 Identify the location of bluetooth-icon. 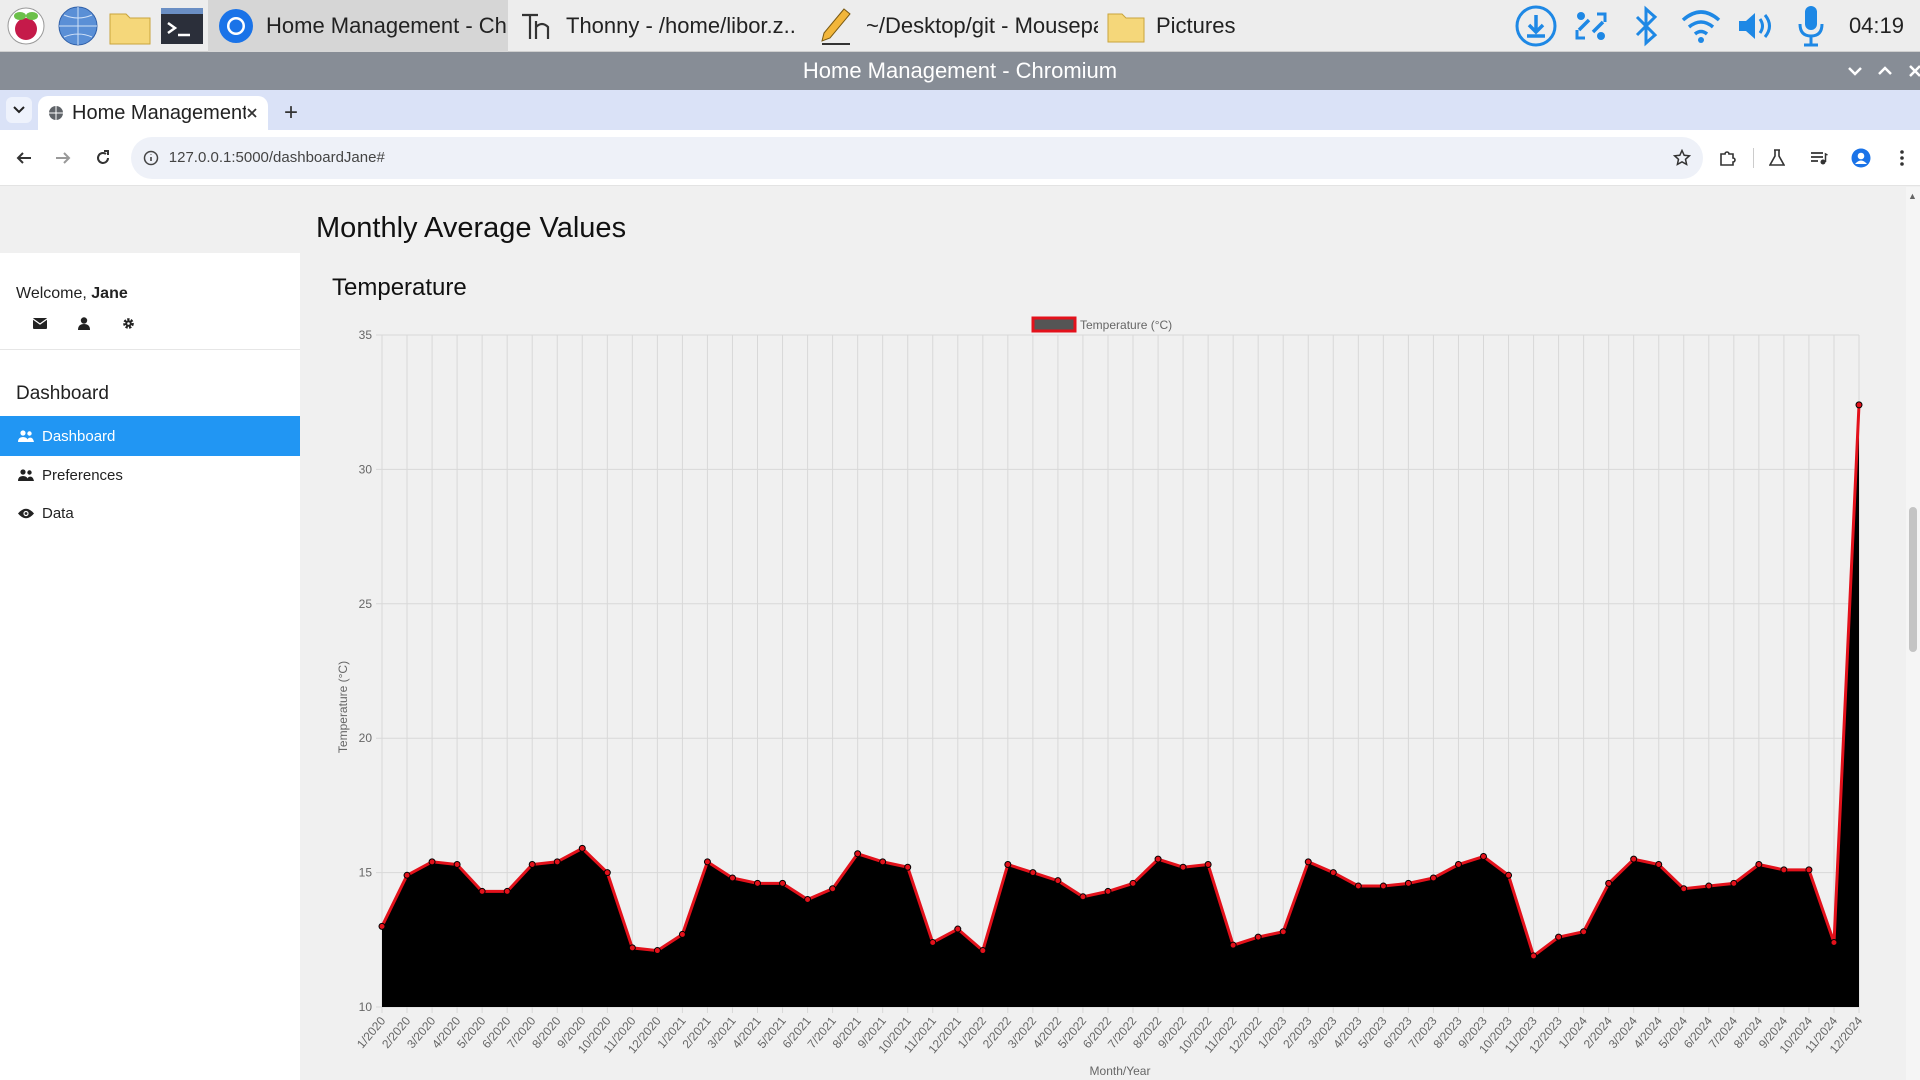
(1646, 26).